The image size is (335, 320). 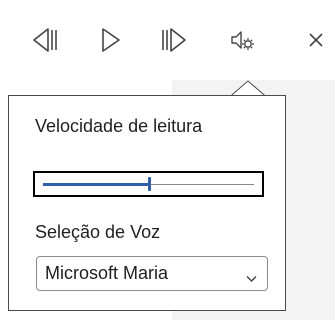 I want to click on voice-settings-icon, so click(x=242, y=40).